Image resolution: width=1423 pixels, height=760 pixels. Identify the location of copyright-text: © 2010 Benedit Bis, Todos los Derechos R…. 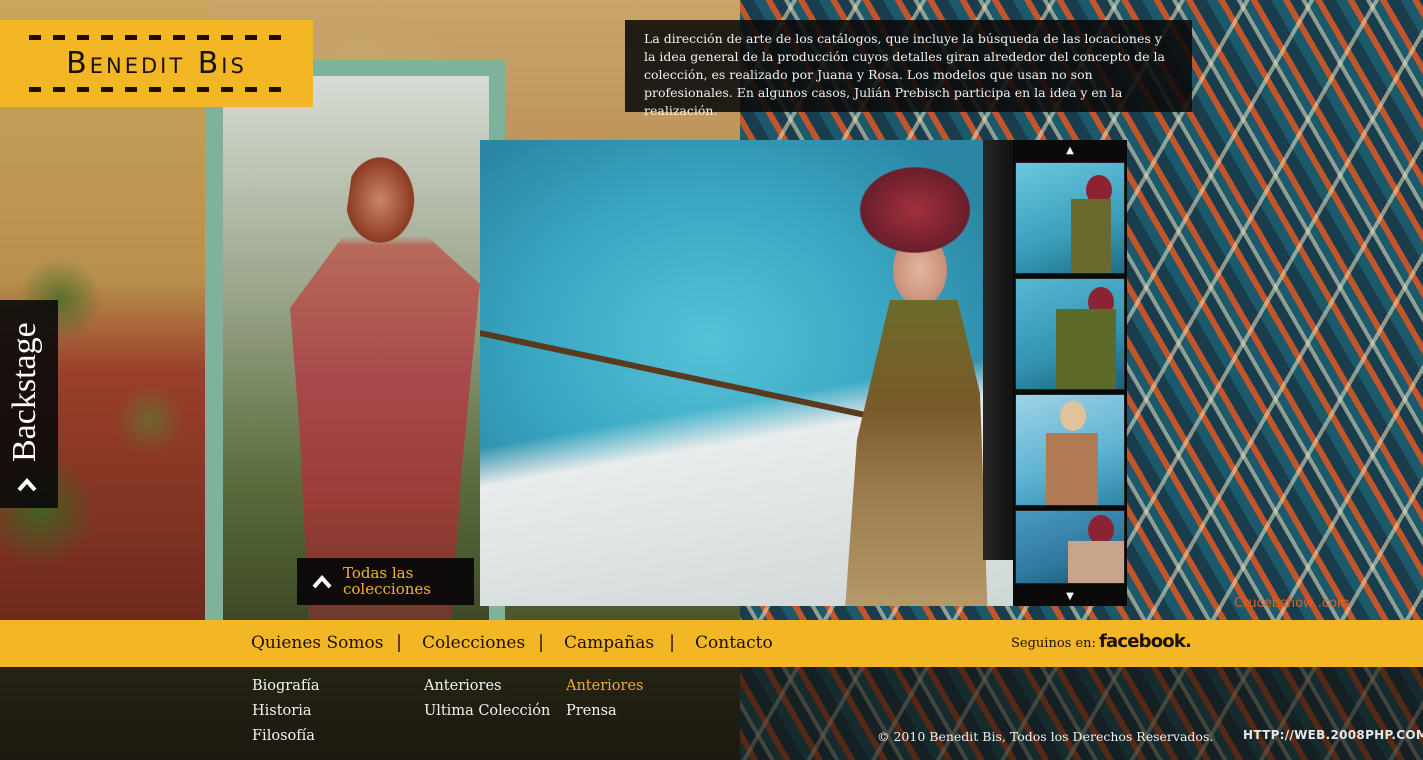
(1045, 736).